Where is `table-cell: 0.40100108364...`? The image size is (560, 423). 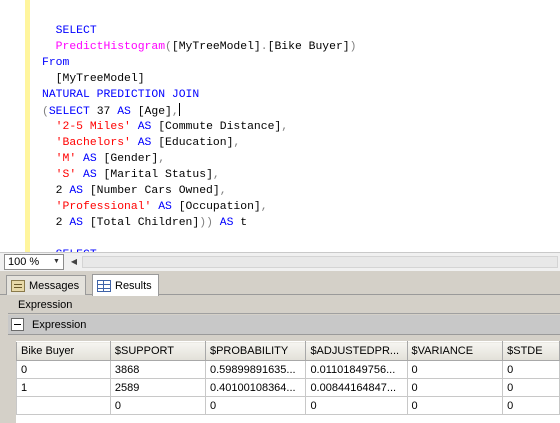 table-cell: 0.40100108364... is located at coordinates (255, 387).